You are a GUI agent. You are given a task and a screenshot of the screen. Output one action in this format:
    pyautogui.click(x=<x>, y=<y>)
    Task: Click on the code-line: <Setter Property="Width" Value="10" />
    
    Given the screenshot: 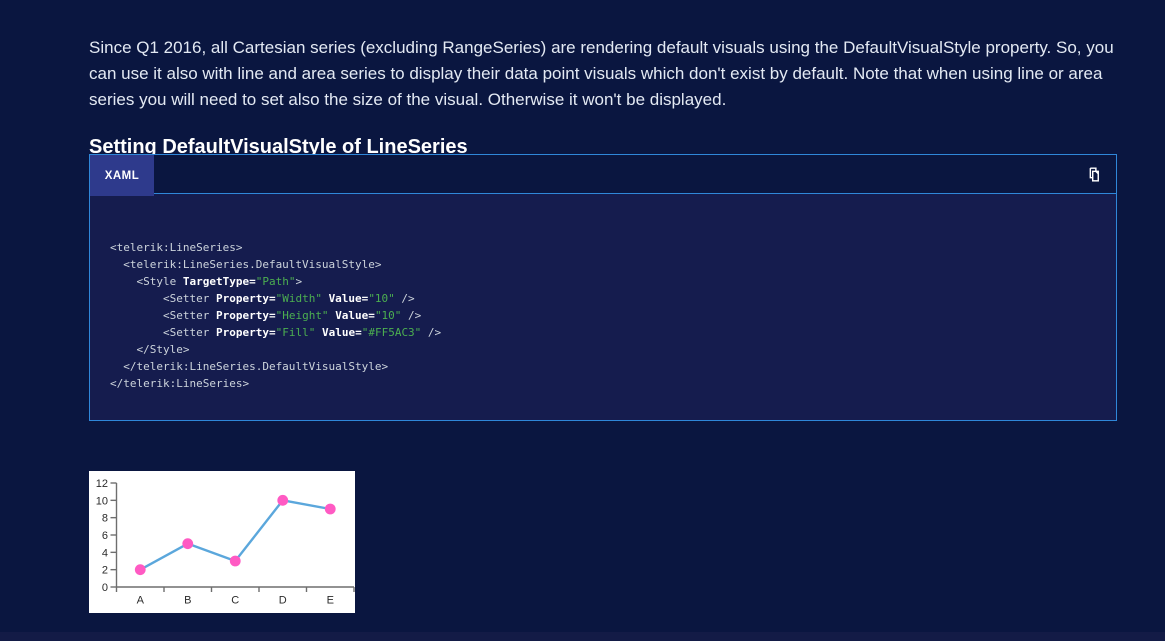 What is the action you would take?
    pyautogui.click(x=262, y=298)
    